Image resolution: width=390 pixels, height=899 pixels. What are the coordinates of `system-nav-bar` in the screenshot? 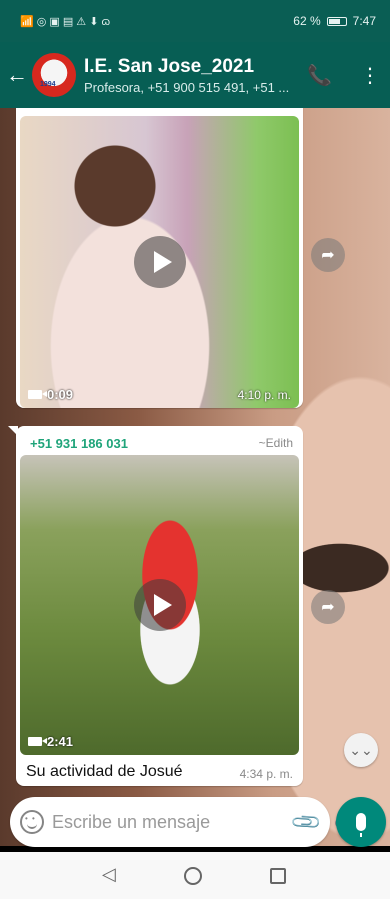 It's located at (195, 875).